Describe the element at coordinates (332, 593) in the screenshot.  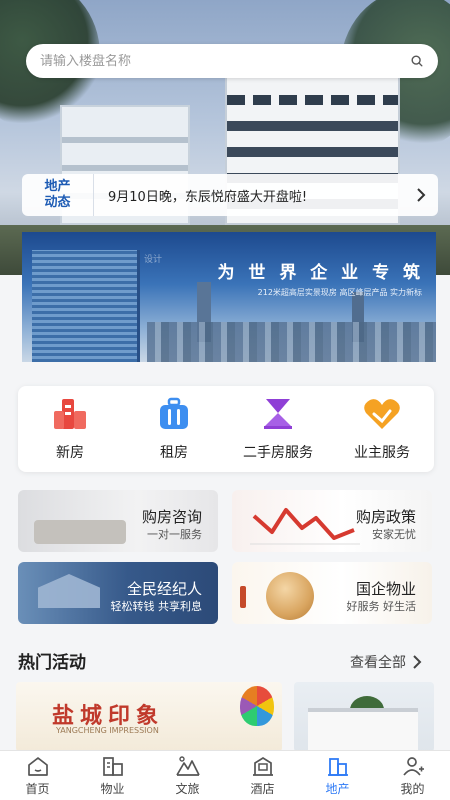
I see `card-property: 国企物业 好服务 好生活` at that location.